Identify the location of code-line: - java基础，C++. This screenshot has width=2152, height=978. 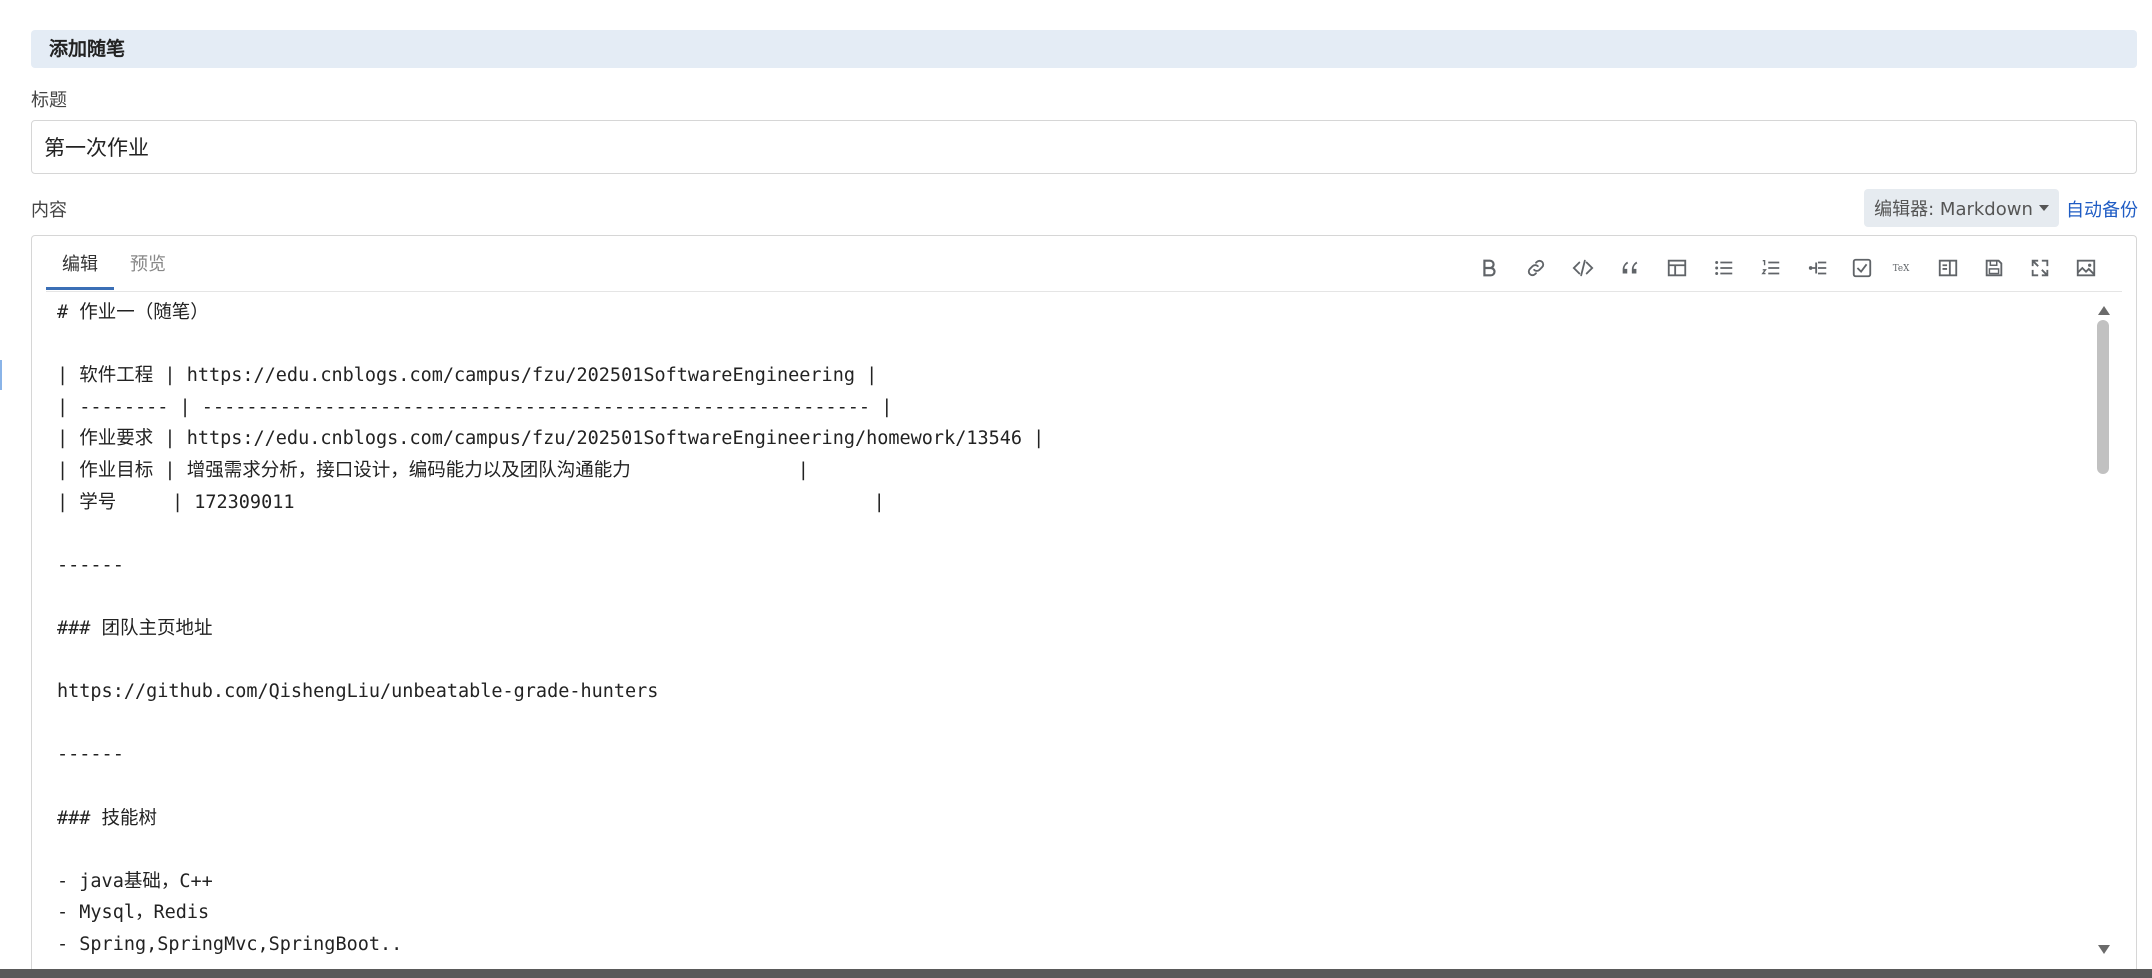
(135, 881).